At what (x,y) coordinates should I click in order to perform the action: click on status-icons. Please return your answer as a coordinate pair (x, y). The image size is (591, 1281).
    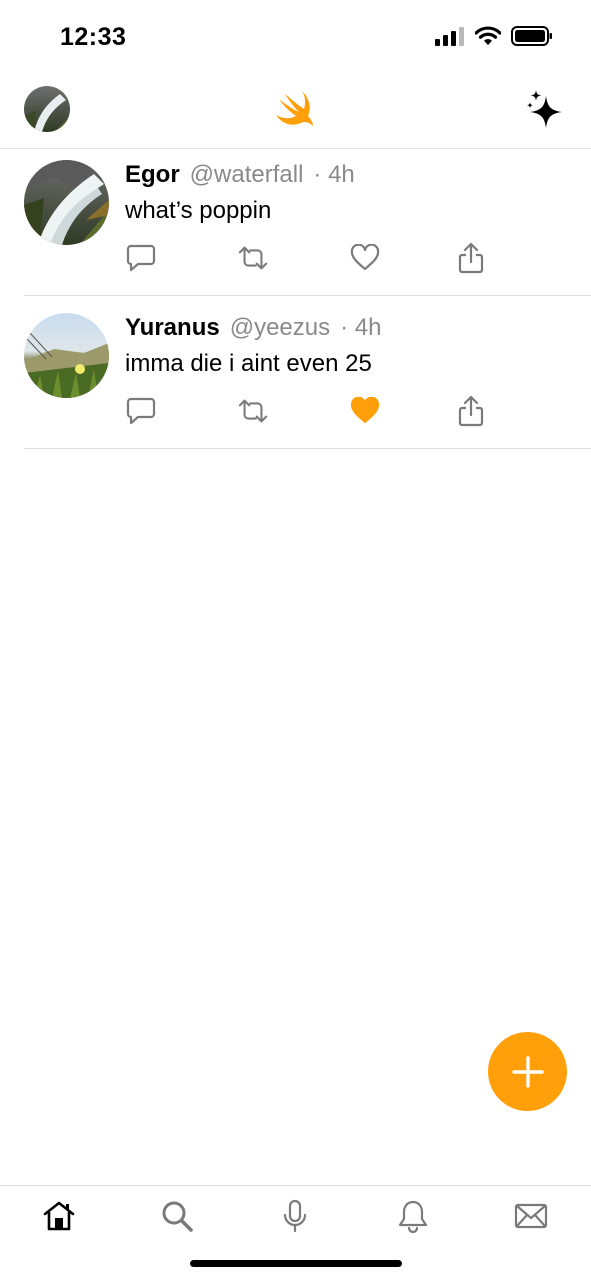
    Looking at the image, I should click on (494, 38).